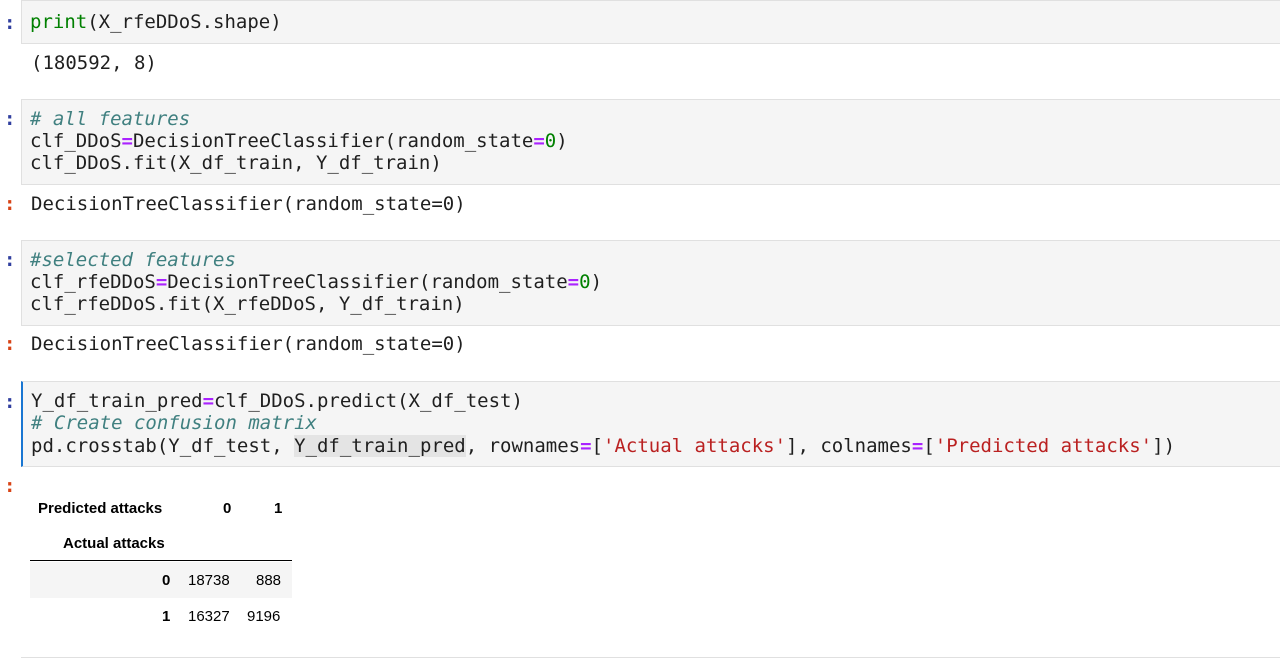  What do you see at coordinates (209, 580) in the screenshot?
I see `table-cell: 18738` at bounding box center [209, 580].